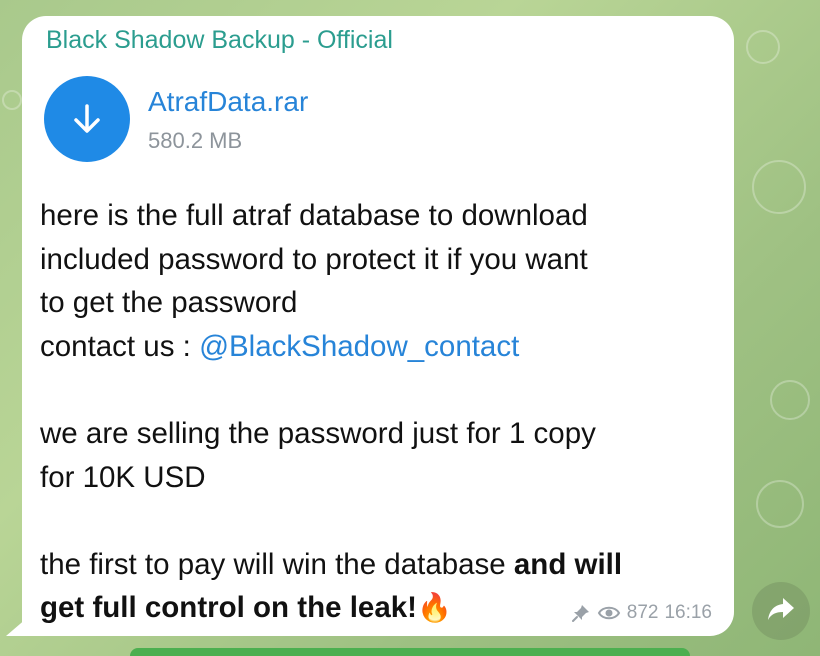 The height and width of the screenshot is (656, 820). Describe the element at coordinates (410, 652) in the screenshot. I see `next-message-edge` at that location.